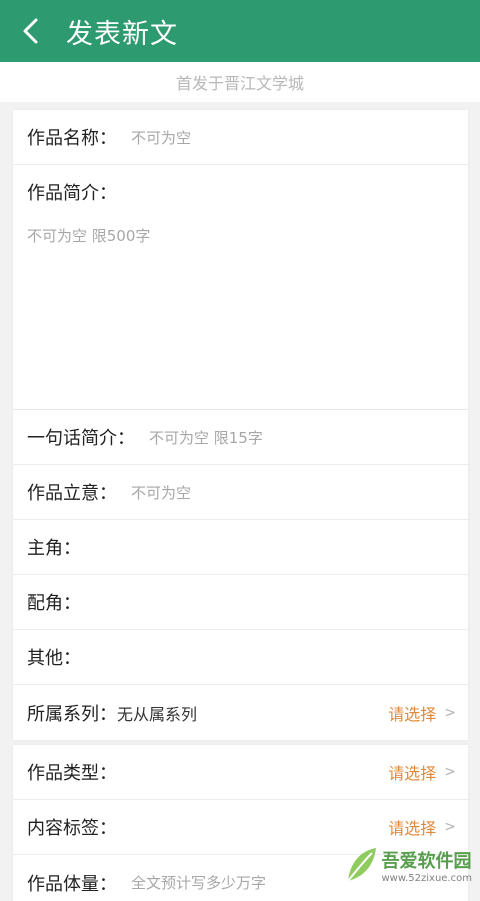  I want to click on work-theme-input: 不可为空, so click(161, 492).